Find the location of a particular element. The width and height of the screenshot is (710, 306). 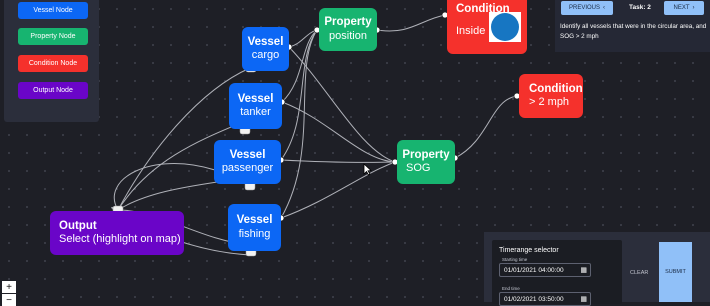

condition-node-sog: Condition > 2 mph is located at coordinates (551, 96).